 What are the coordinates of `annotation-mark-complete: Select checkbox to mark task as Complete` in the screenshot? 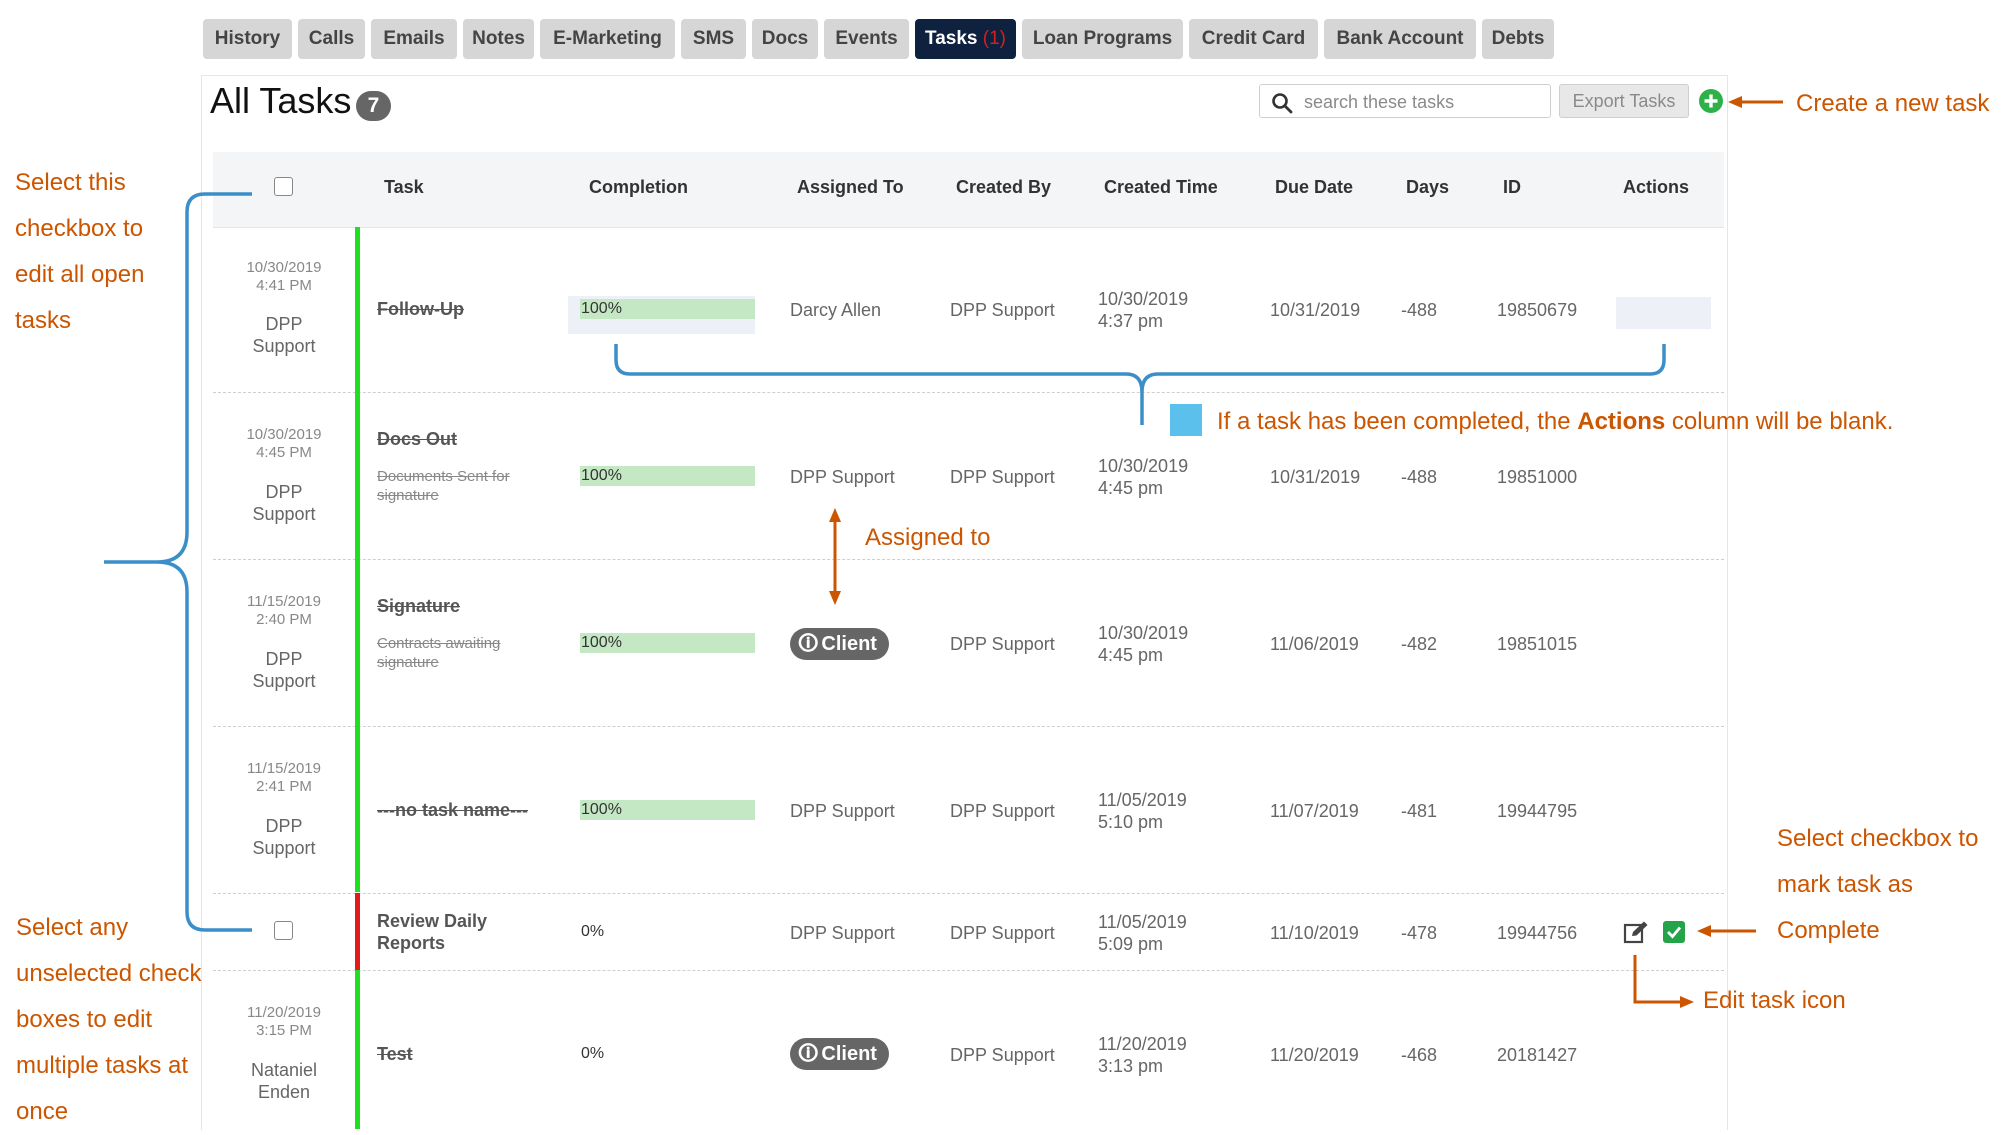 It's located at (1878, 884).